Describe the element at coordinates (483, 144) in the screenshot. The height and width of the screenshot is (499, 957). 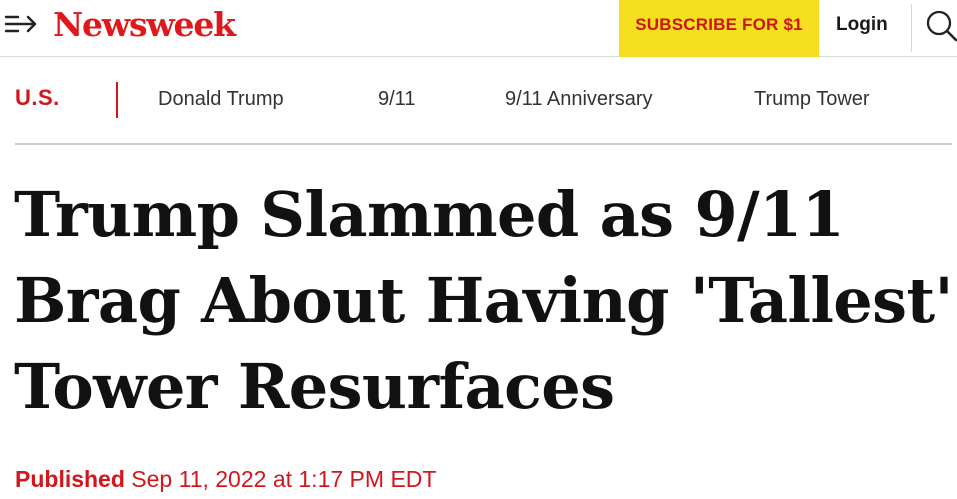
I see `tags-divider` at that location.